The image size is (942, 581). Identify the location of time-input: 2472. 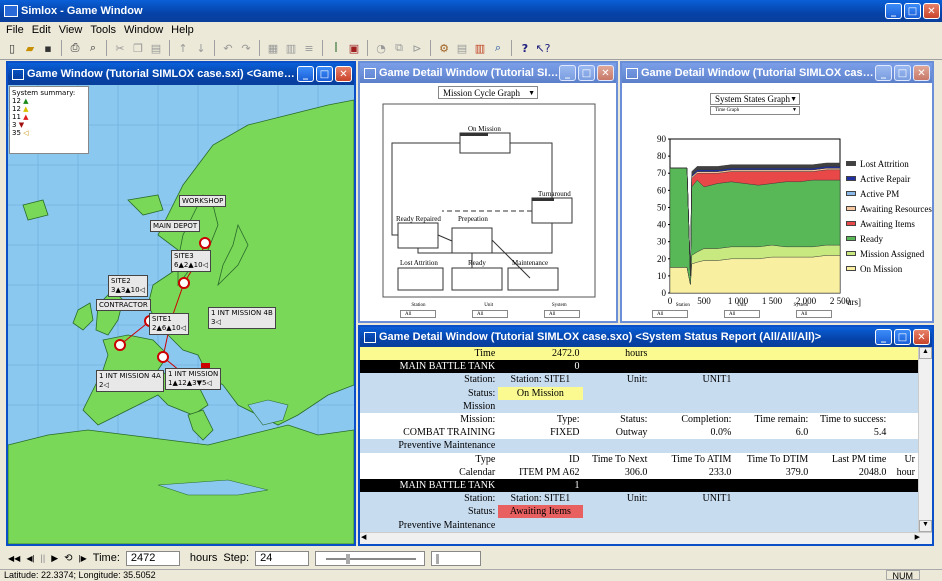
(152, 558).